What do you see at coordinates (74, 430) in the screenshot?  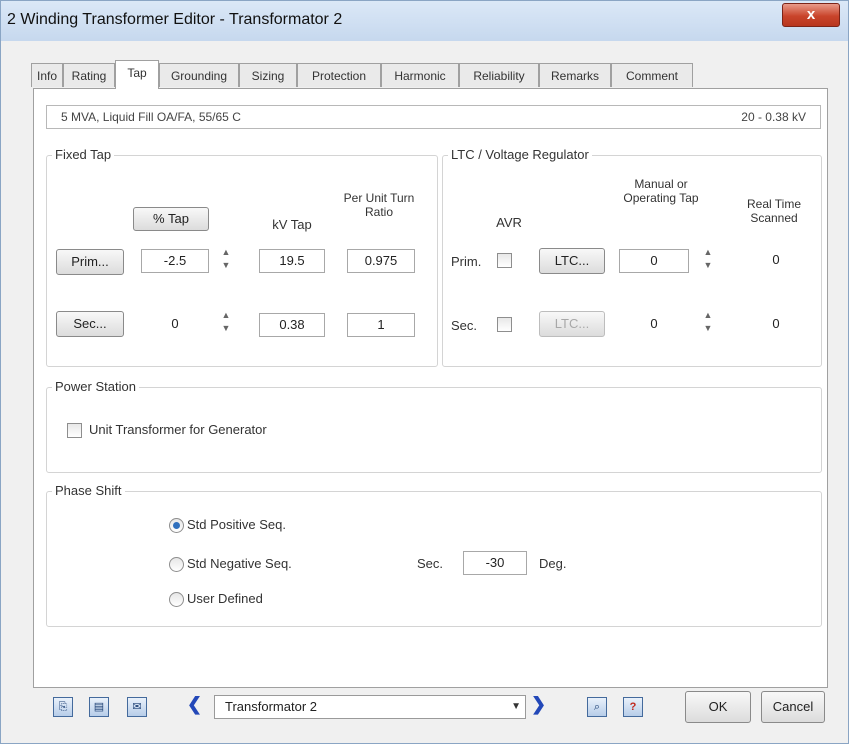 I see `unit-transformer-checkbox` at bounding box center [74, 430].